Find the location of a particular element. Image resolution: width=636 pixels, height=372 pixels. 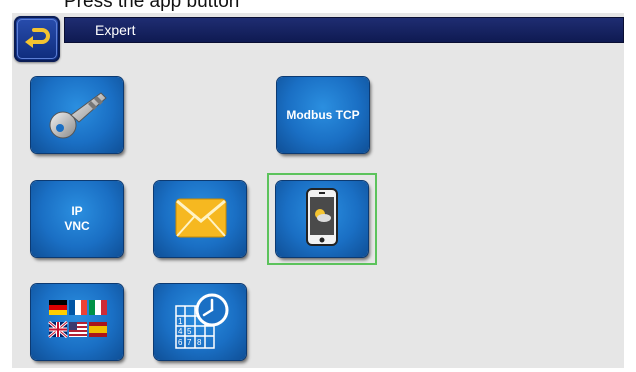

svg-text: 7 is located at coordinates (189, 342).